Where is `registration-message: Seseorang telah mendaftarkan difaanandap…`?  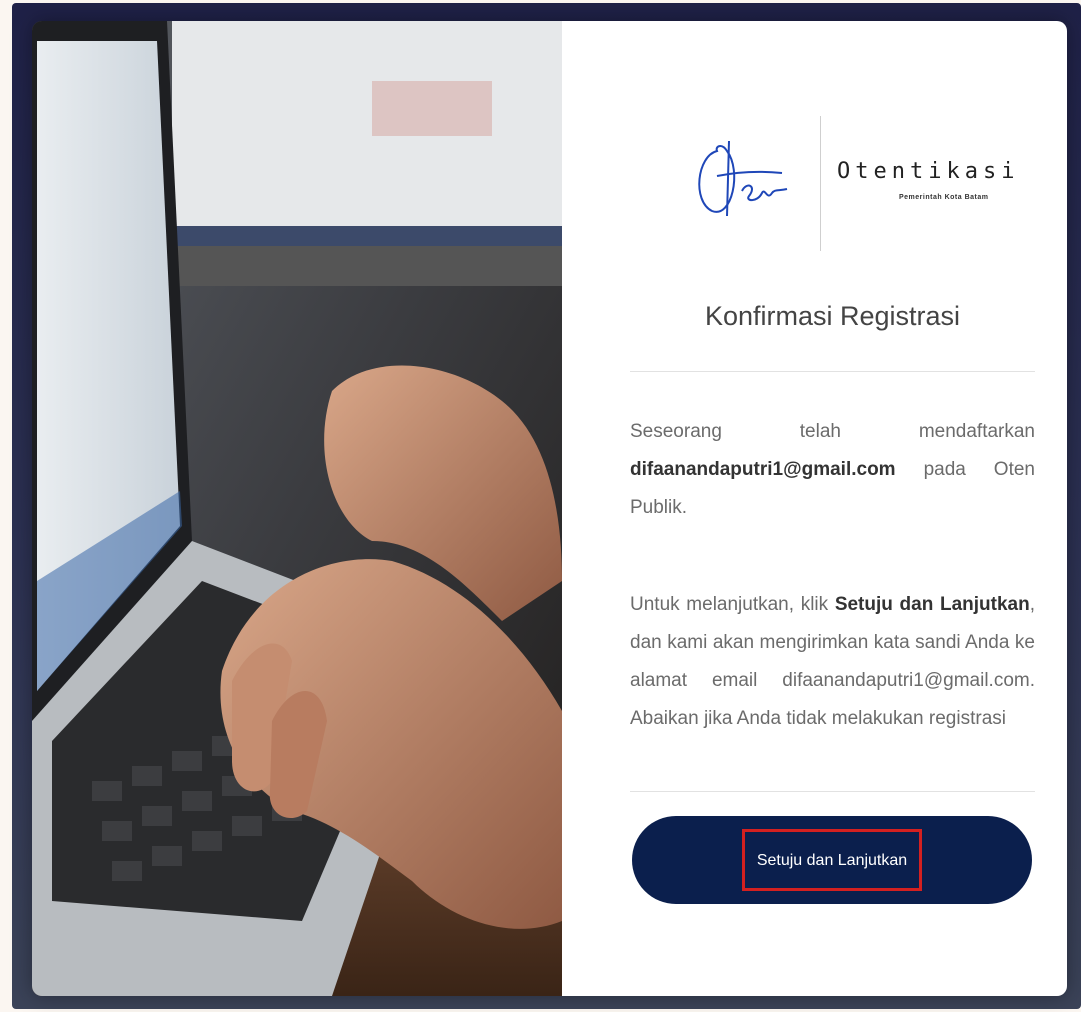
registration-message: Seseorang telah mendaftarkan difaanandap… is located at coordinates (832, 470).